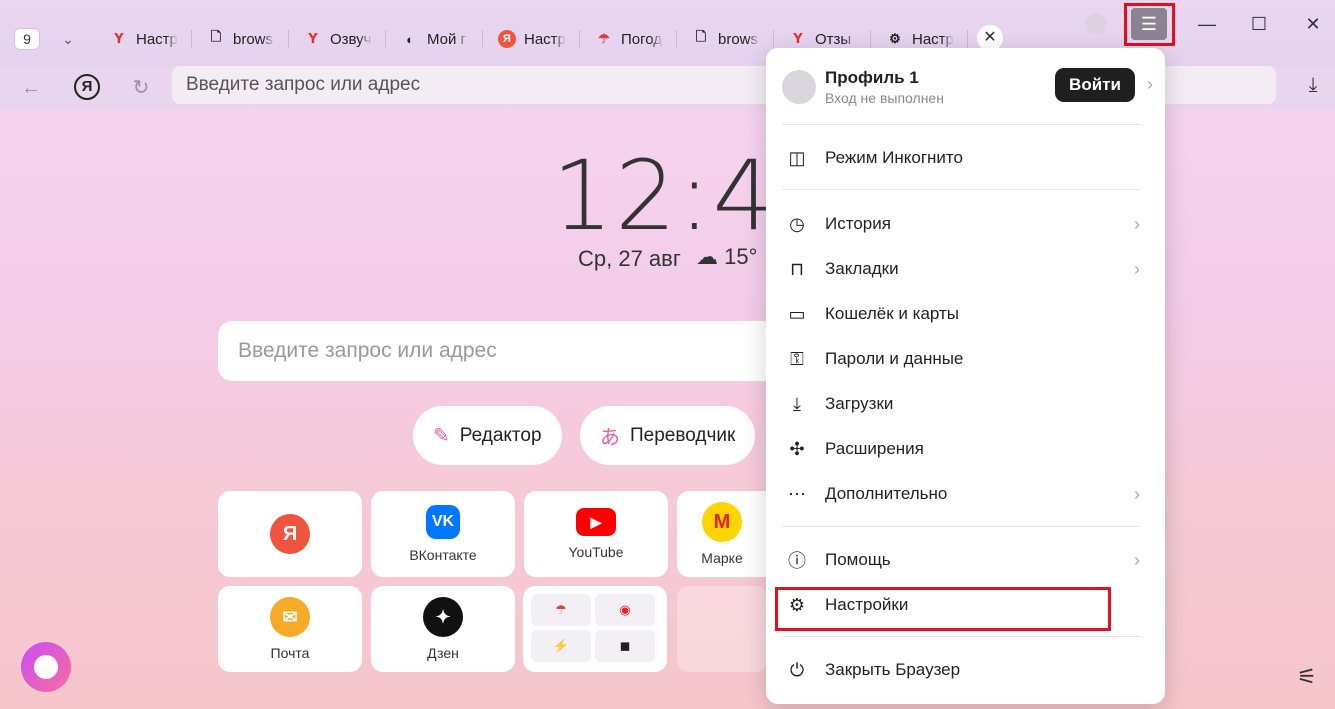 Image resolution: width=1335 pixels, height=709 pixels. I want to click on tile-vk: VK ВКонтакте, so click(443, 534).